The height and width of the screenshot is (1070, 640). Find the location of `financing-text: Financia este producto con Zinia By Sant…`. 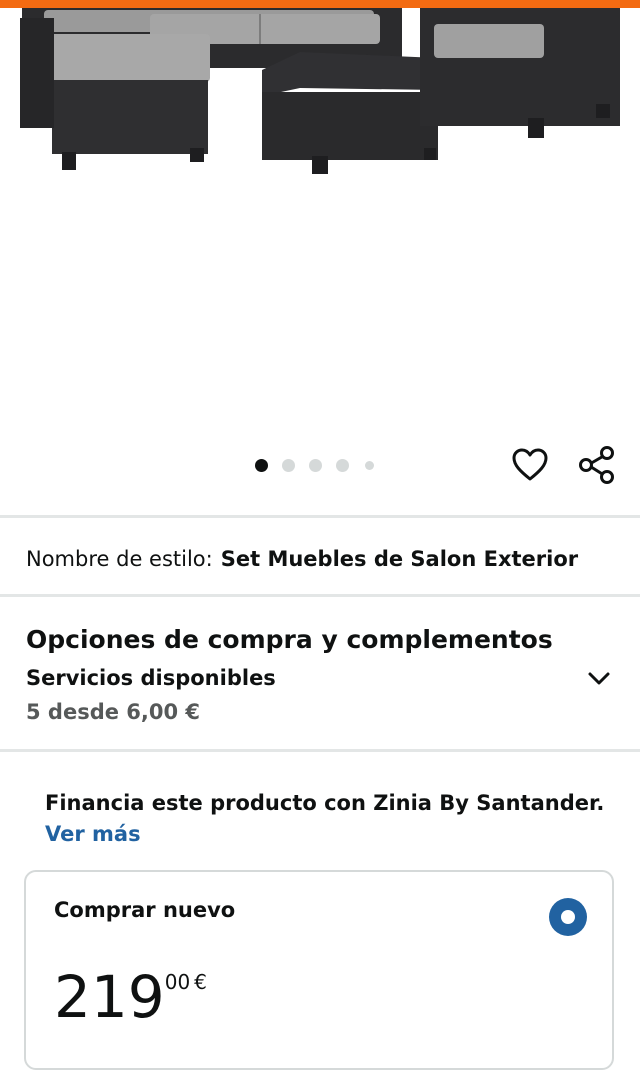

financing-text: Financia este producto con Zinia By Sant… is located at coordinates (325, 803).